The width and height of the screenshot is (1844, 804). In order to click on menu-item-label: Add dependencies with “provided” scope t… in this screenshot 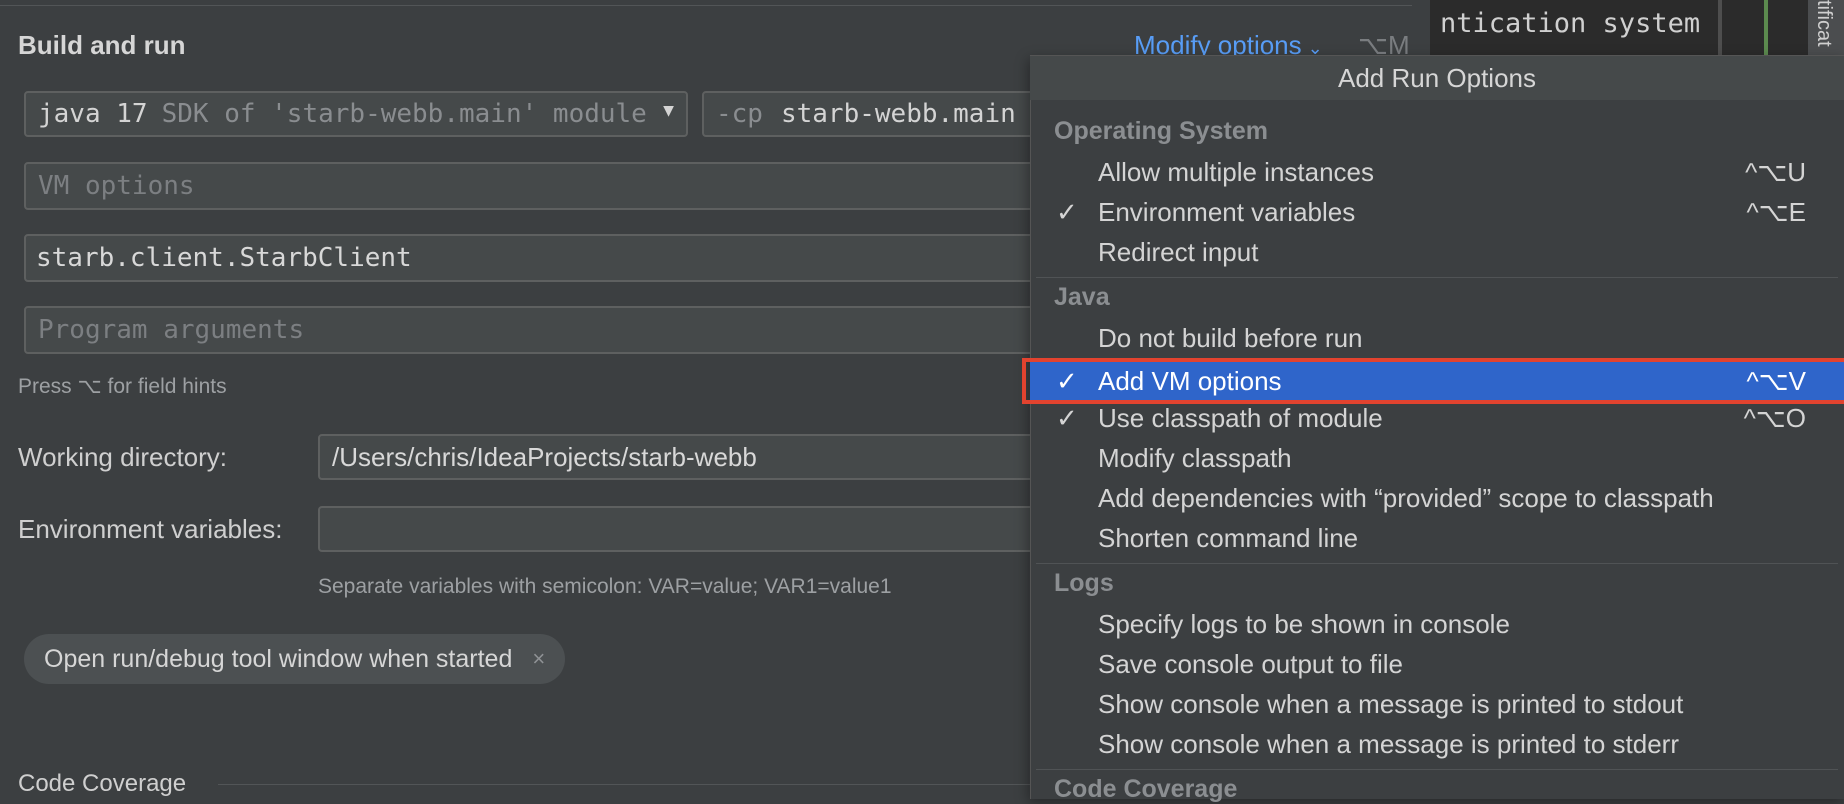, I will do `click(1406, 497)`.